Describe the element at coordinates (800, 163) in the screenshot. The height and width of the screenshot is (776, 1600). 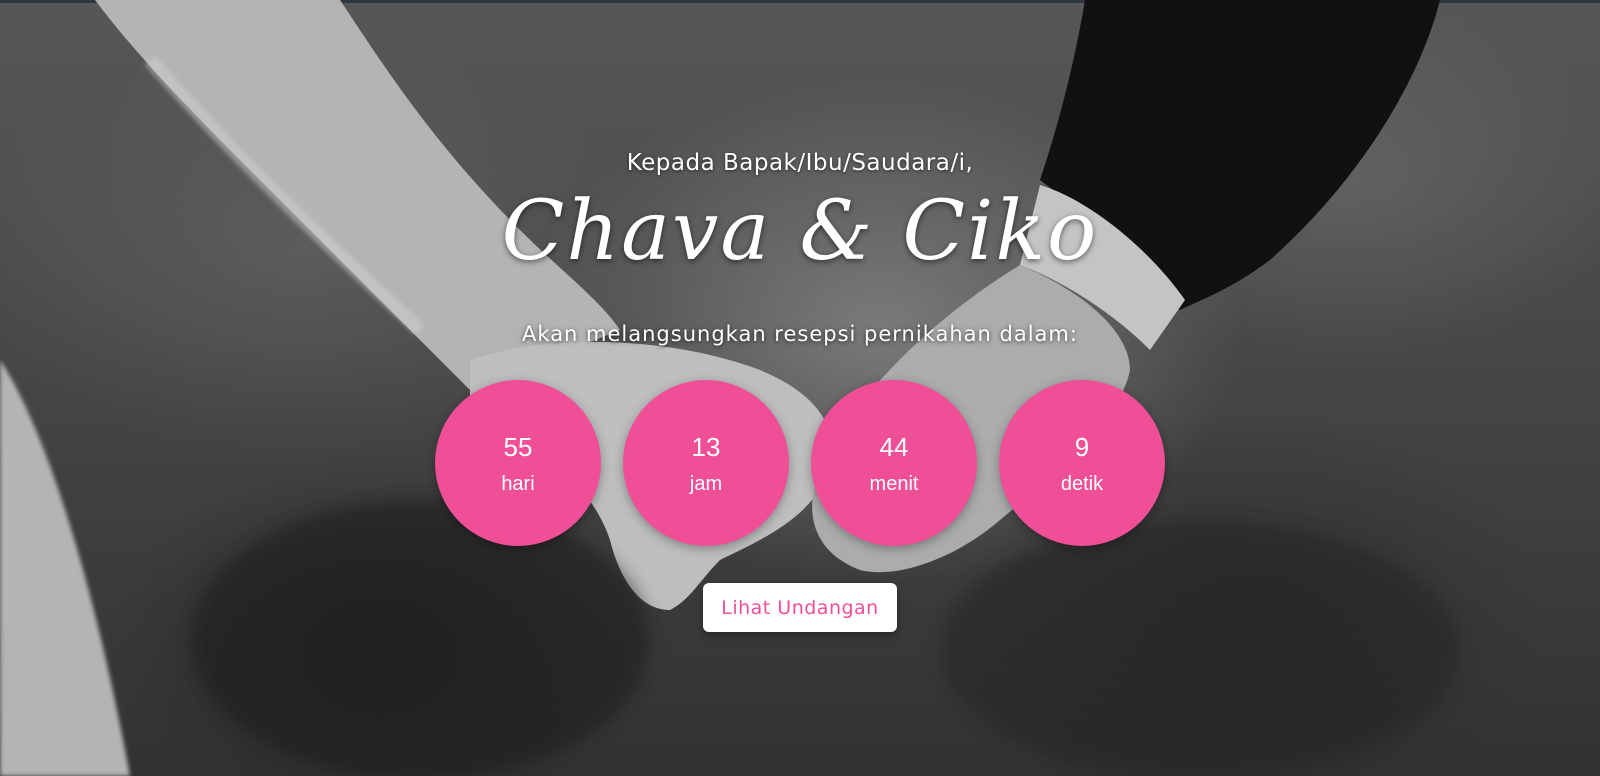
I see `greeting-text: Kepada Bapak/Ibu/Saudara/i,` at that location.